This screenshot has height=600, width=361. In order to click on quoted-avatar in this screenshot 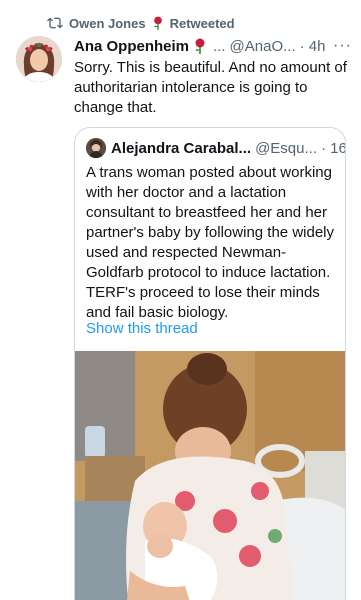, I will do `click(96, 148)`.